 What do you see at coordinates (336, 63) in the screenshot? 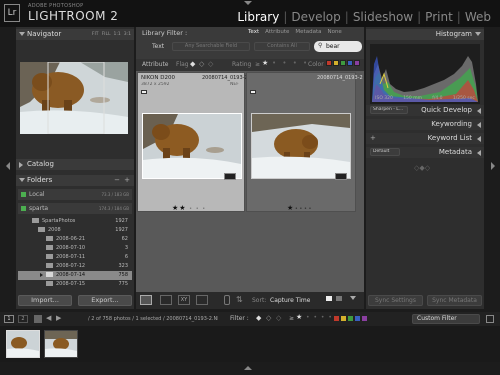
I see `color-yellow-swatch` at bounding box center [336, 63].